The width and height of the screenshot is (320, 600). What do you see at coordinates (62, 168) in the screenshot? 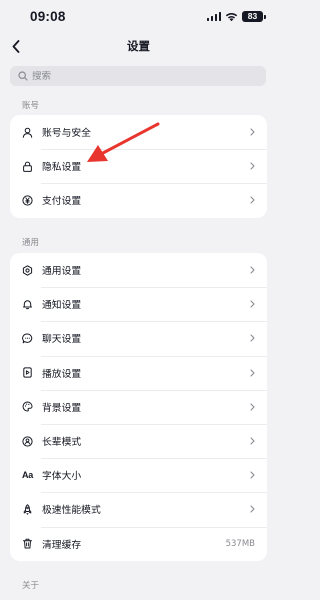
I see `settings-item-label: 隐私设置` at bounding box center [62, 168].